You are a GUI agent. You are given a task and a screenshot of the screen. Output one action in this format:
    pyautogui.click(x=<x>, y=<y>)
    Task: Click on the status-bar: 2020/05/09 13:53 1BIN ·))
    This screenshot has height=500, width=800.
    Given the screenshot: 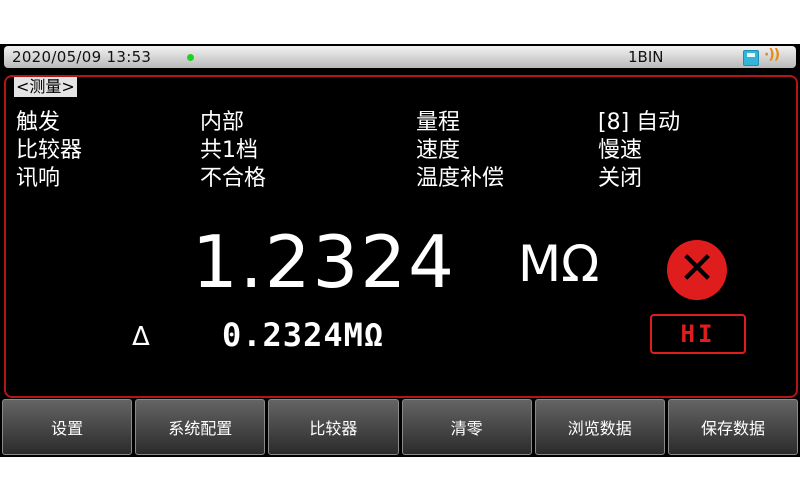 What is the action you would take?
    pyautogui.click(x=400, y=57)
    